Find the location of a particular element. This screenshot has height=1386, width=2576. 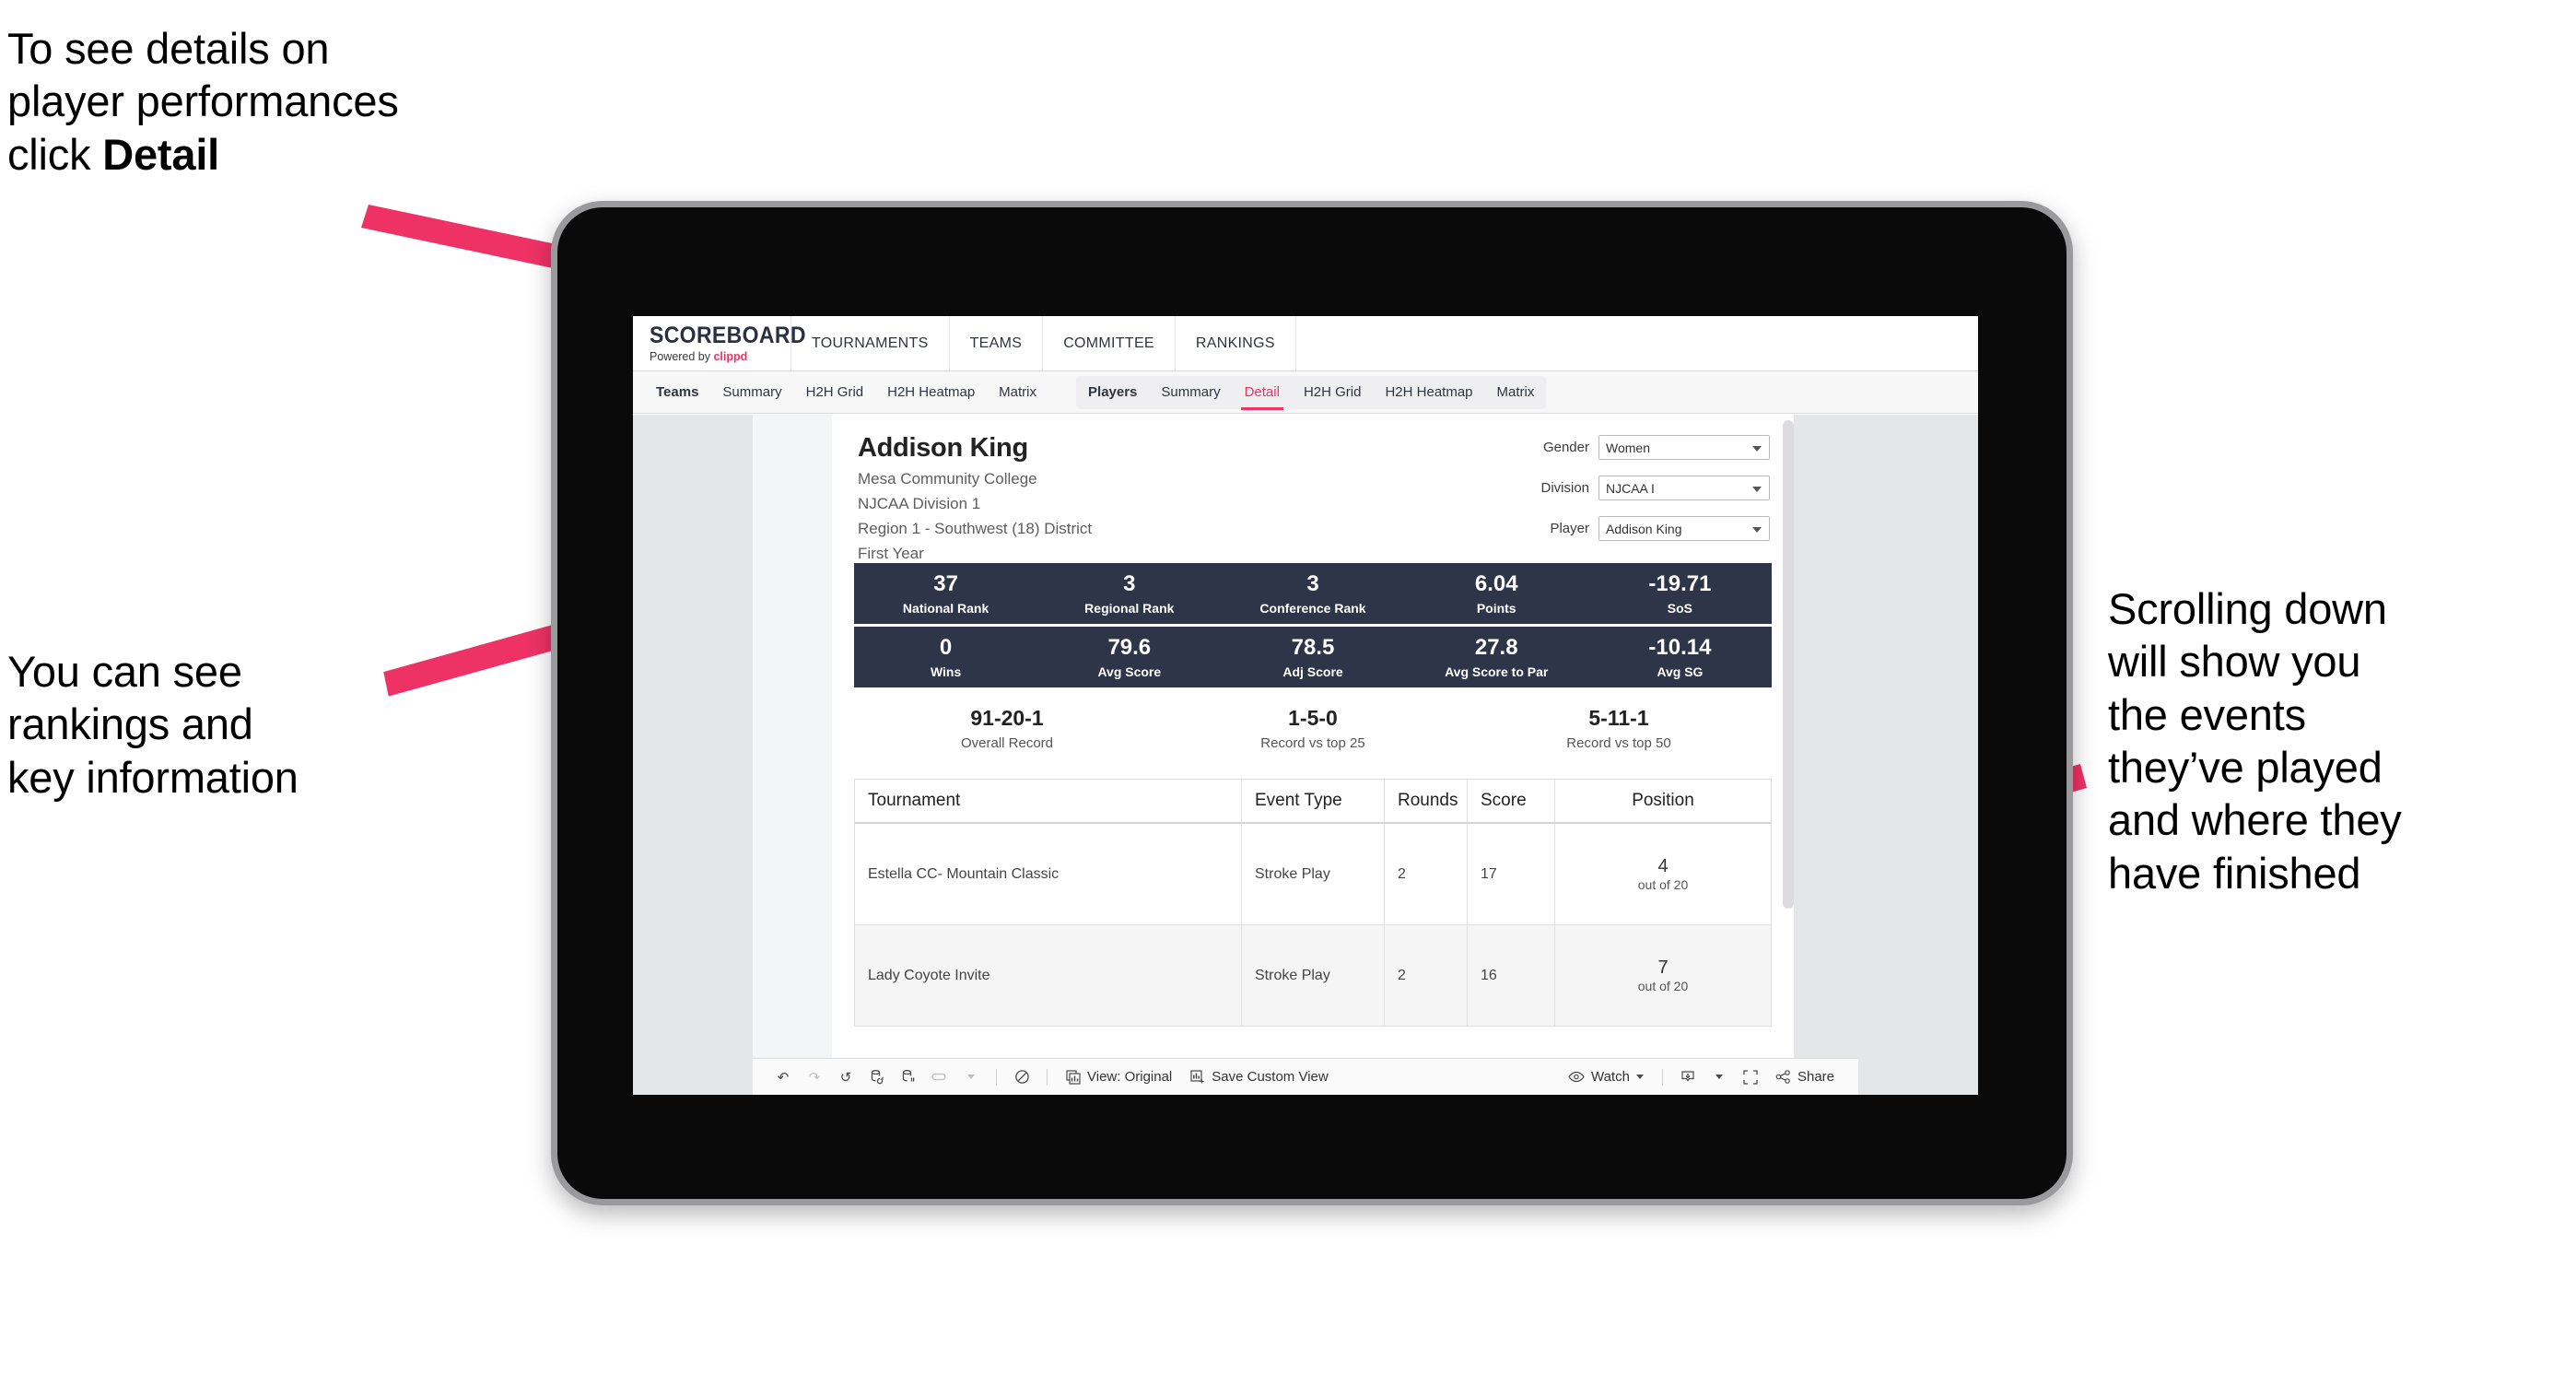

filter-row-division: Division NJCAA I is located at coordinates (1629, 488).